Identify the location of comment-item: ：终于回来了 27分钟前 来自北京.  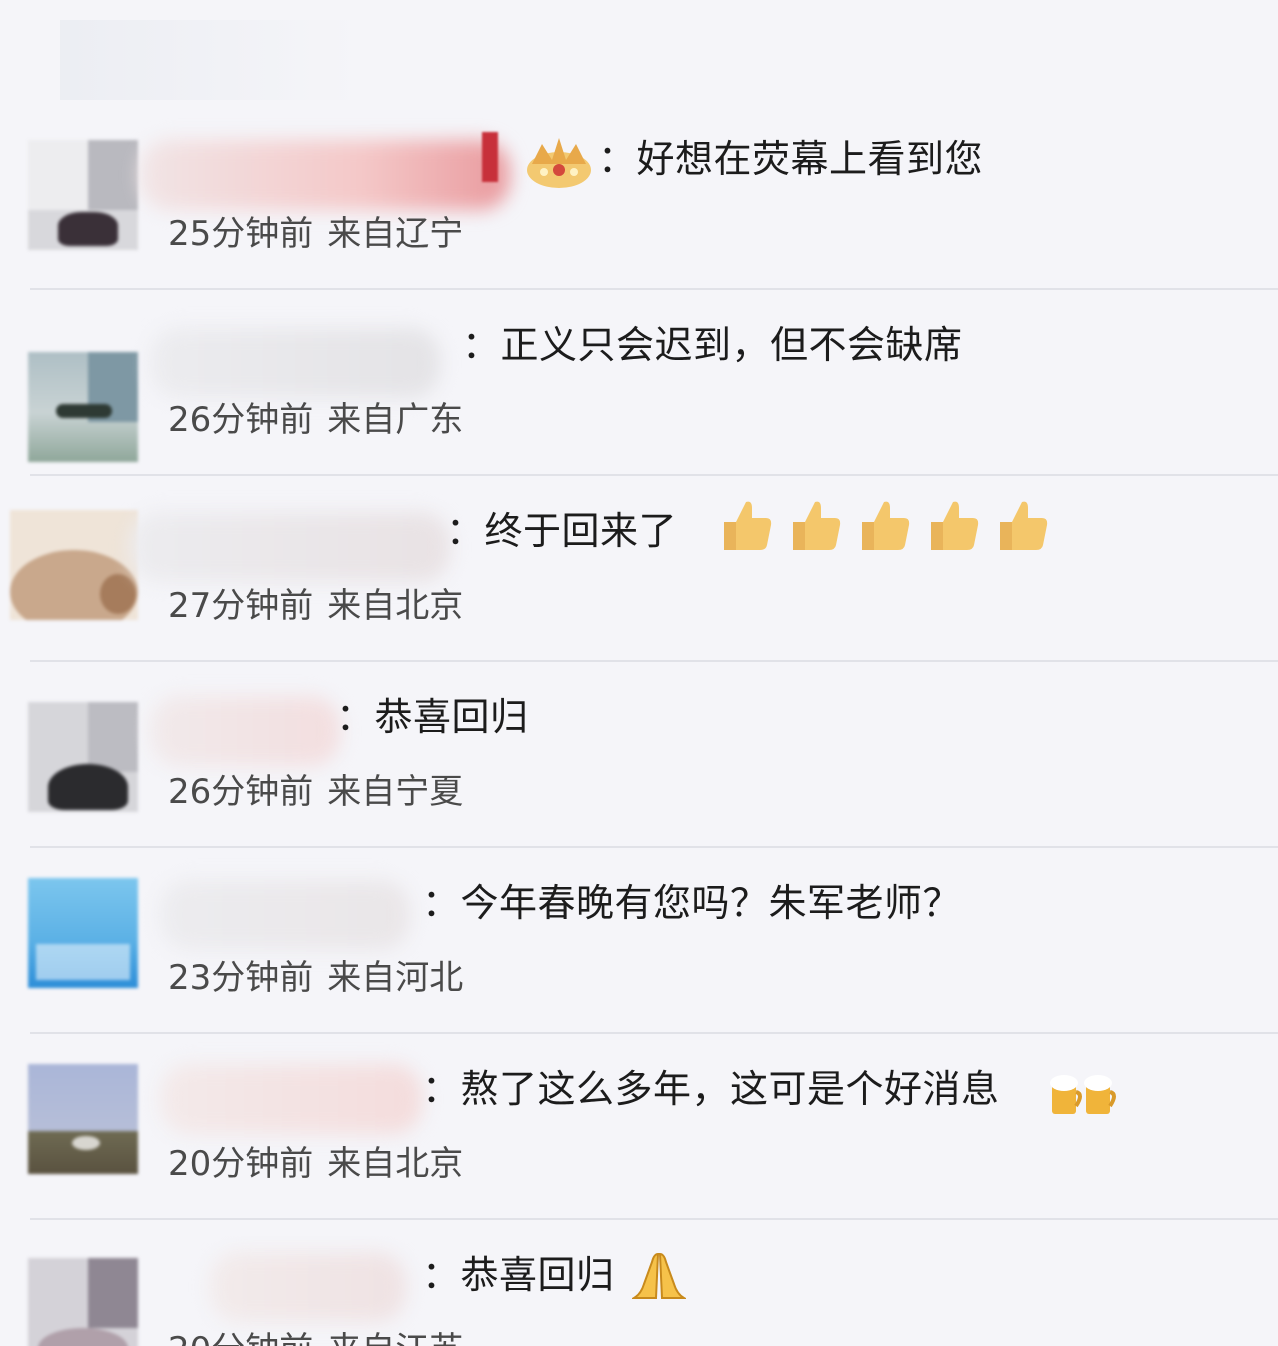
(639, 585).